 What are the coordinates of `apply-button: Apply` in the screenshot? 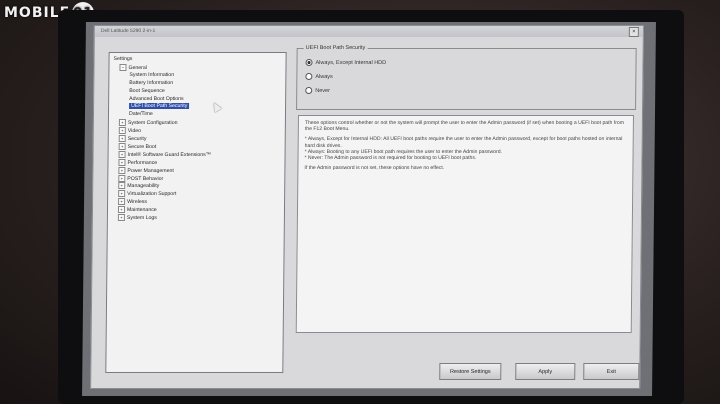 It's located at (545, 371).